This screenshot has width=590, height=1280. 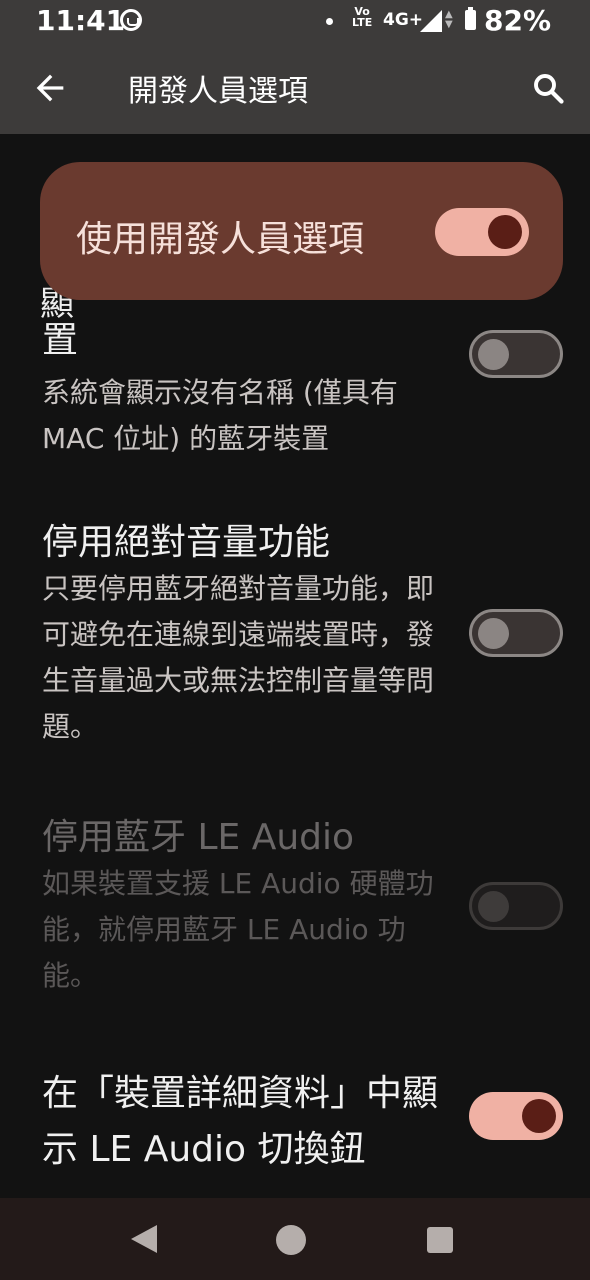 I want to click on setting-summary: 系統會顯示沒有名稱 (僅具有 MAC 位址) 的藍牙裝置, so click(x=220, y=415).